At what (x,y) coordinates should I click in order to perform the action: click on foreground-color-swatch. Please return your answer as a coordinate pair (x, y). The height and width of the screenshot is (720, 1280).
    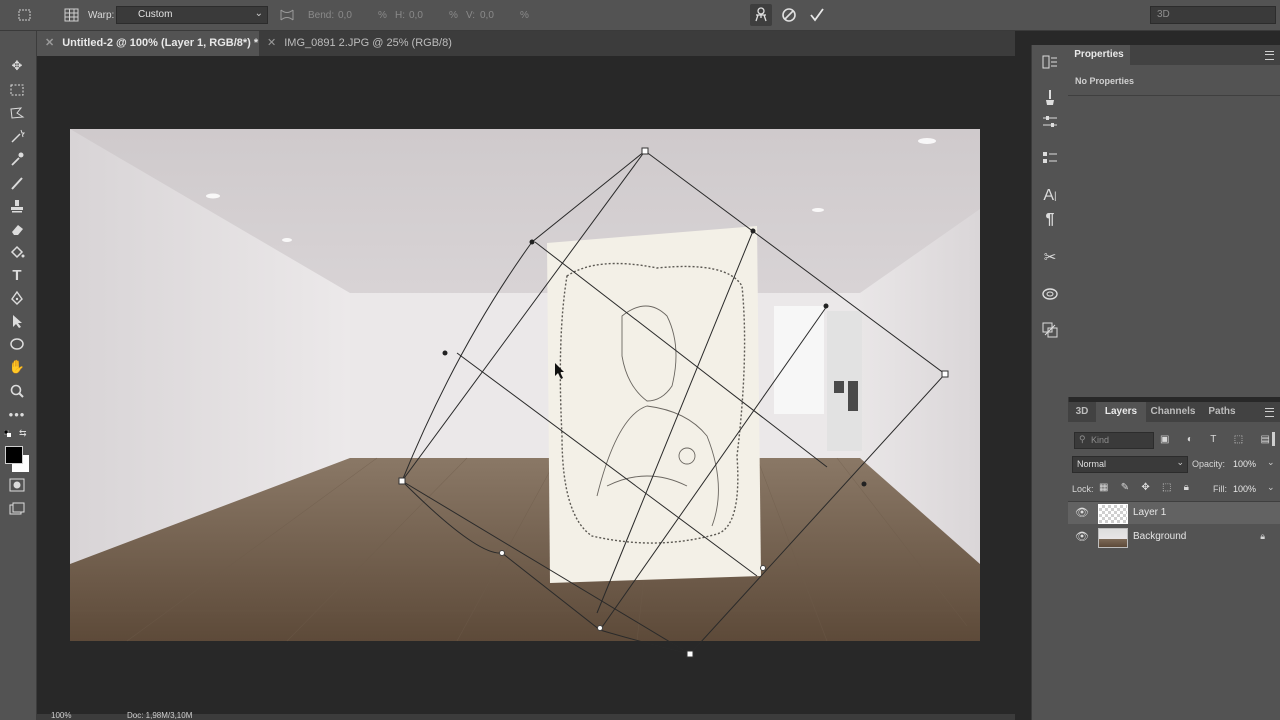
    Looking at the image, I should click on (14, 455).